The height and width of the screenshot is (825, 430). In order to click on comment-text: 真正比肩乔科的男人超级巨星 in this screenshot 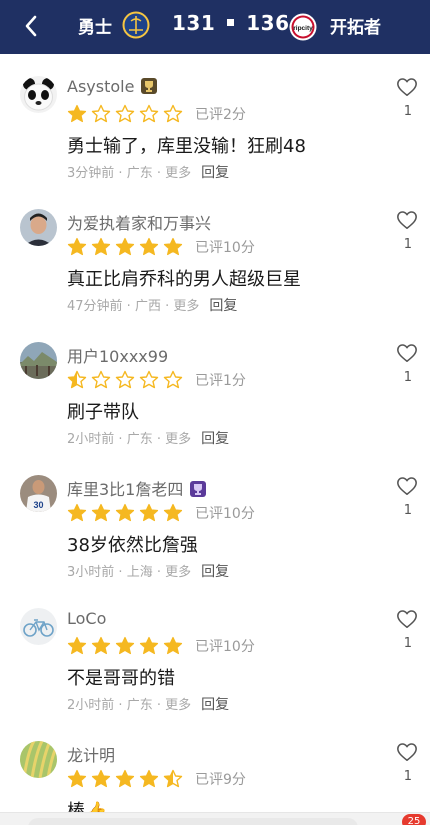, I will do `click(184, 278)`.